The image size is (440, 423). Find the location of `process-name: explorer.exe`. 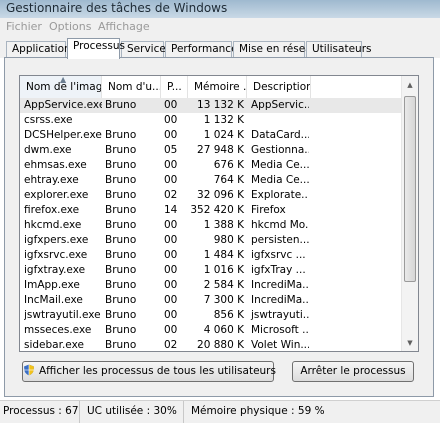

process-name: explorer.exe is located at coordinates (56, 195).